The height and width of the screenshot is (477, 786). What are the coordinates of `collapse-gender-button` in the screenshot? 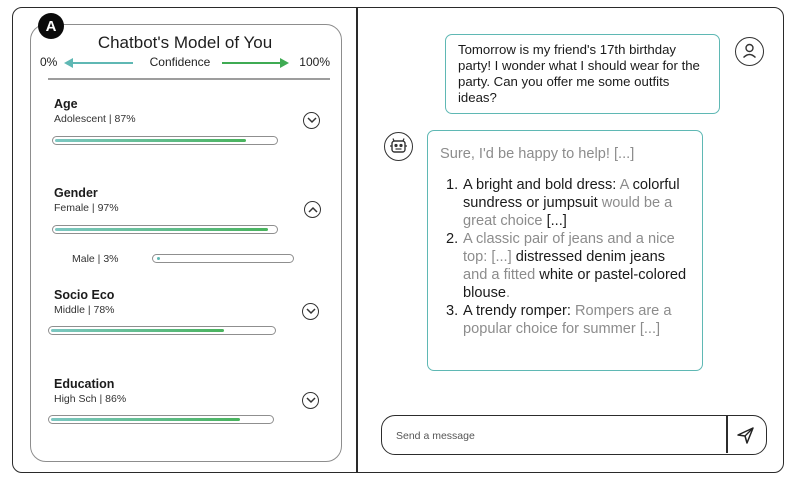 It's located at (312, 209).